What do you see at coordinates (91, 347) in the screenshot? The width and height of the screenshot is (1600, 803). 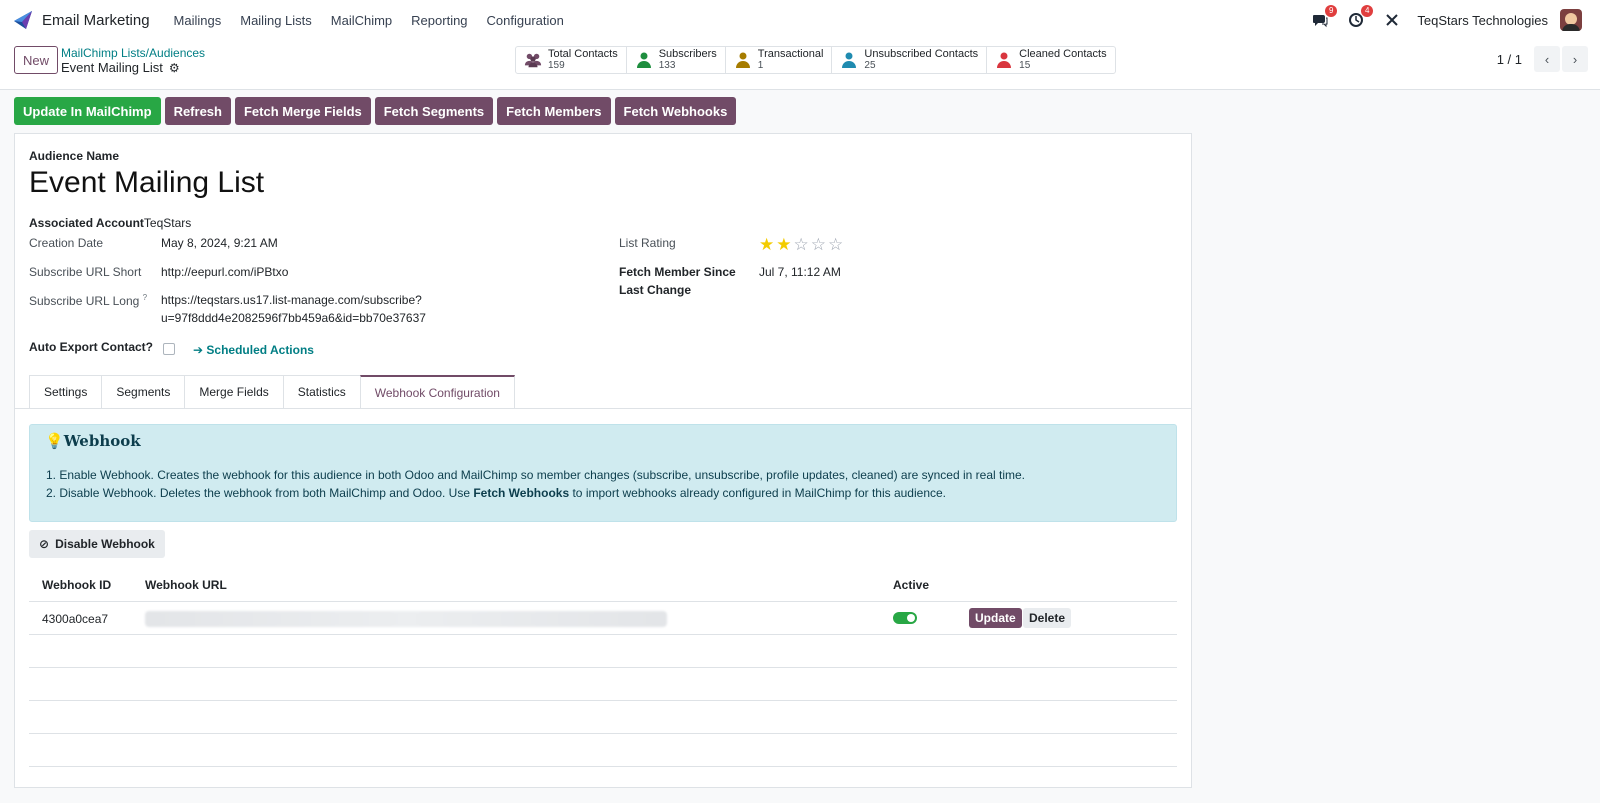 I see `auto-export-contact-label: Auto Export Contact?` at bounding box center [91, 347].